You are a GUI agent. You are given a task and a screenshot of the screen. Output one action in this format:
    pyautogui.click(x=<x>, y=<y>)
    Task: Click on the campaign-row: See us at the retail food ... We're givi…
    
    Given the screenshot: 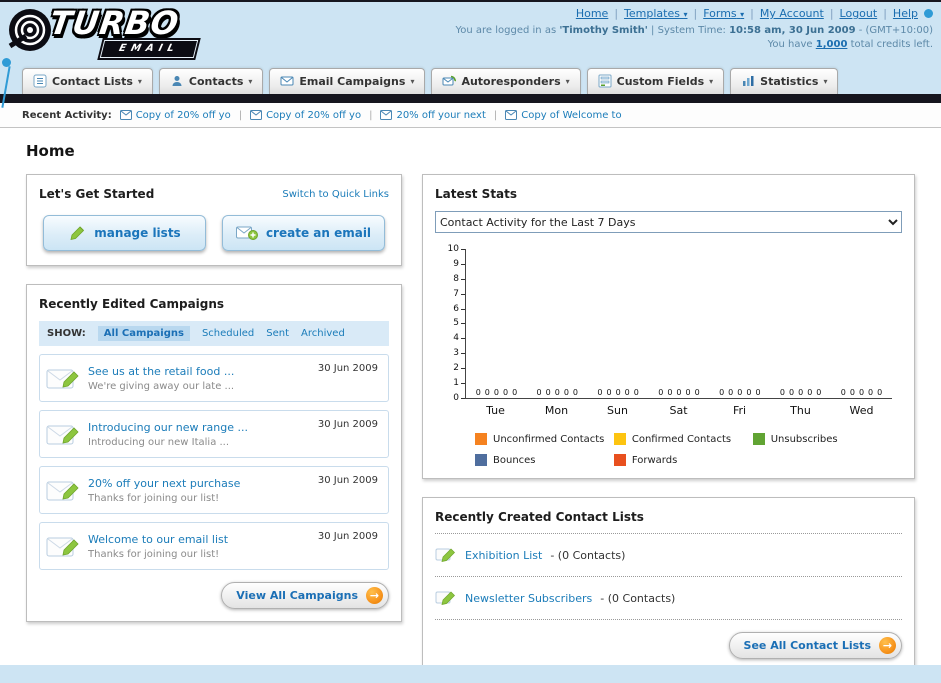 What is the action you would take?
    pyautogui.click(x=214, y=378)
    